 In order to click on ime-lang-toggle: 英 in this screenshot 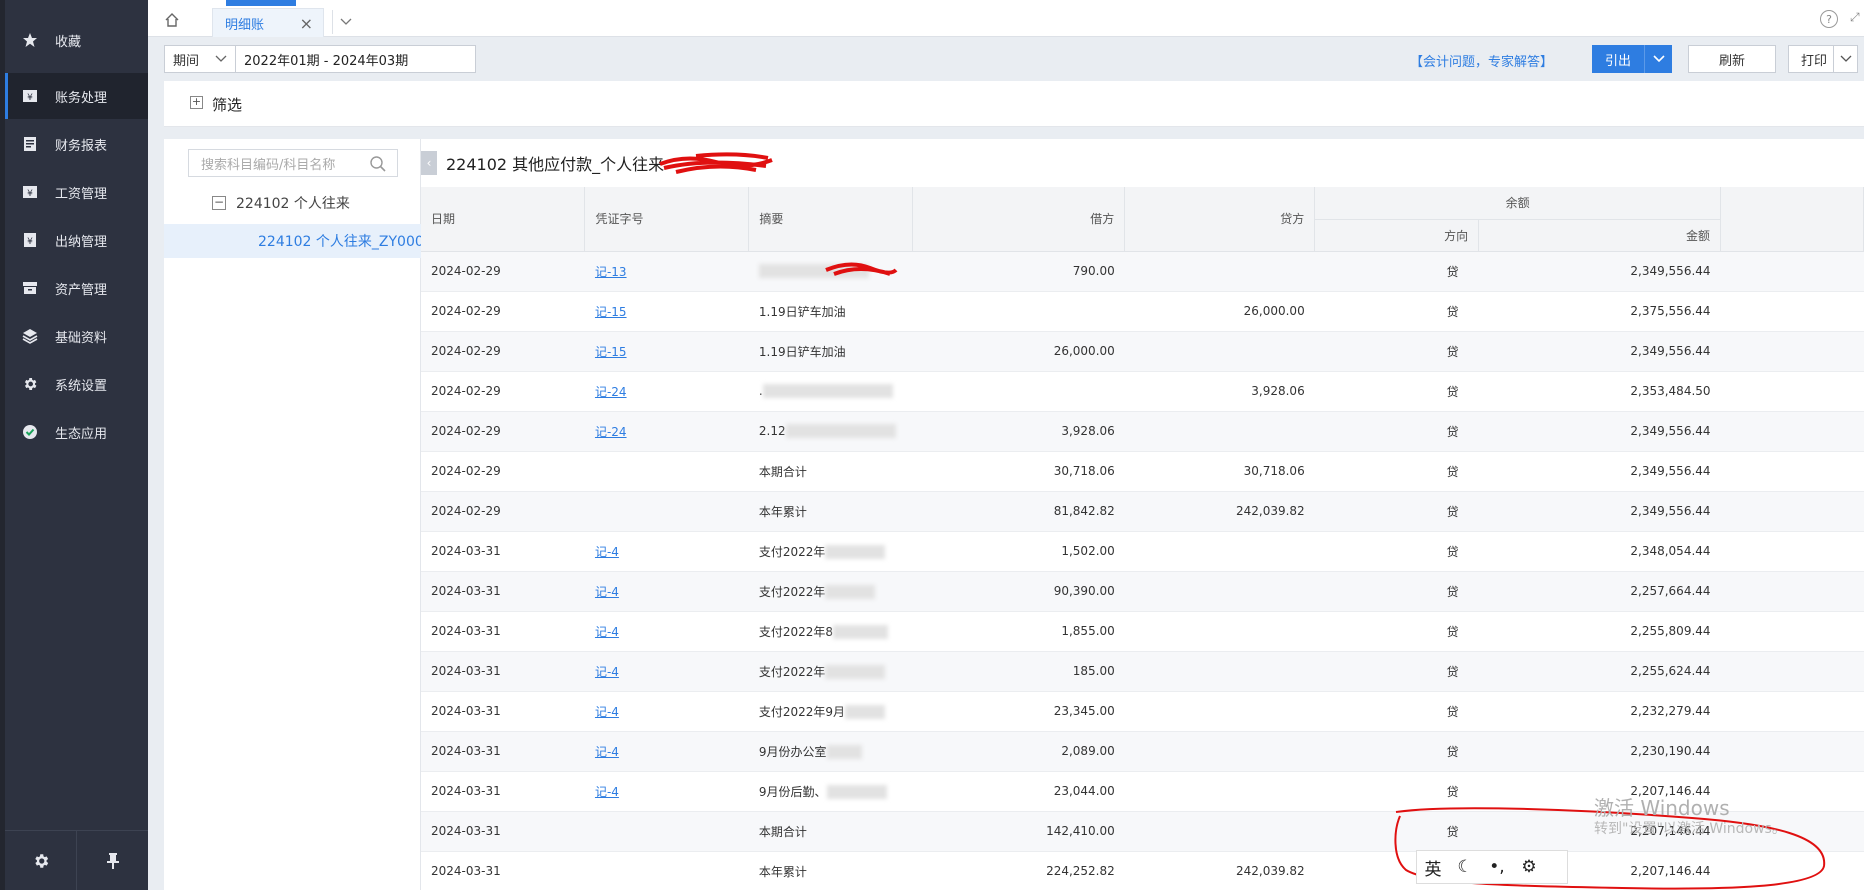, I will do `click(1433, 867)`.